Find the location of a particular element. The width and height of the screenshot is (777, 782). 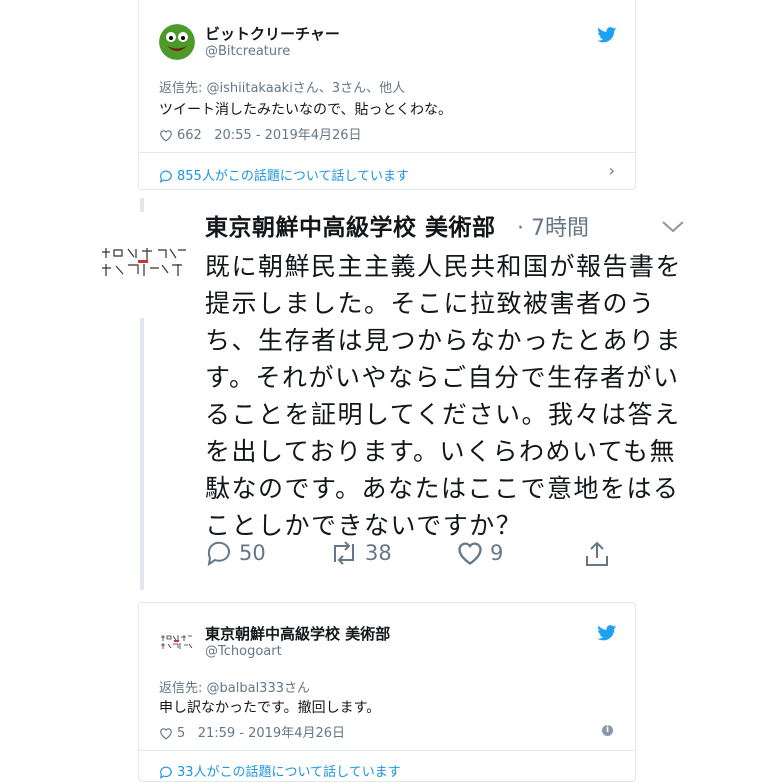

display-name: ビットクリーチャー is located at coordinates (272, 33).